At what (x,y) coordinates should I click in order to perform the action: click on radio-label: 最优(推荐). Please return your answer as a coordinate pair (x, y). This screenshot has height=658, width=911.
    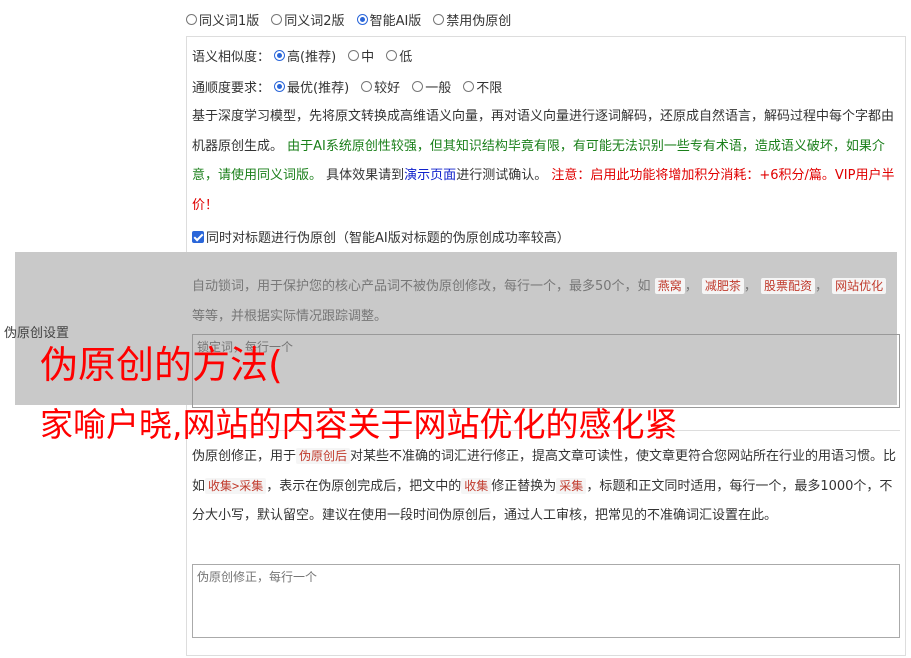
    Looking at the image, I should click on (318, 88).